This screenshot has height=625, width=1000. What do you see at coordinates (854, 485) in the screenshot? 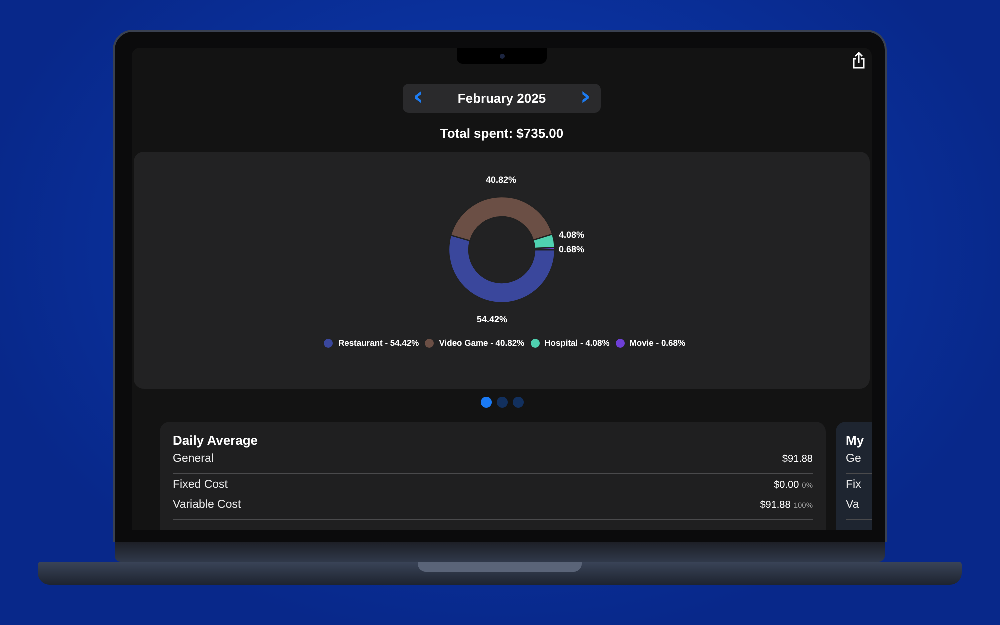
I see `row-label: Fix` at bounding box center [854, 485].